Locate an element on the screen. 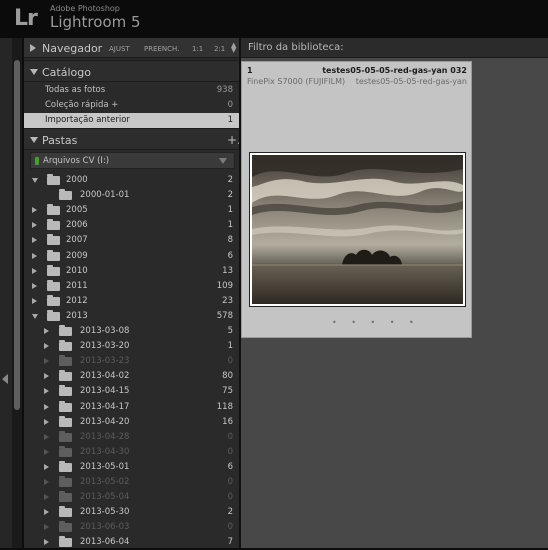 Image resolution: width=548 pixels, height=550 pixels. navigator-title: Navegador is located at coordinates (72, 48).